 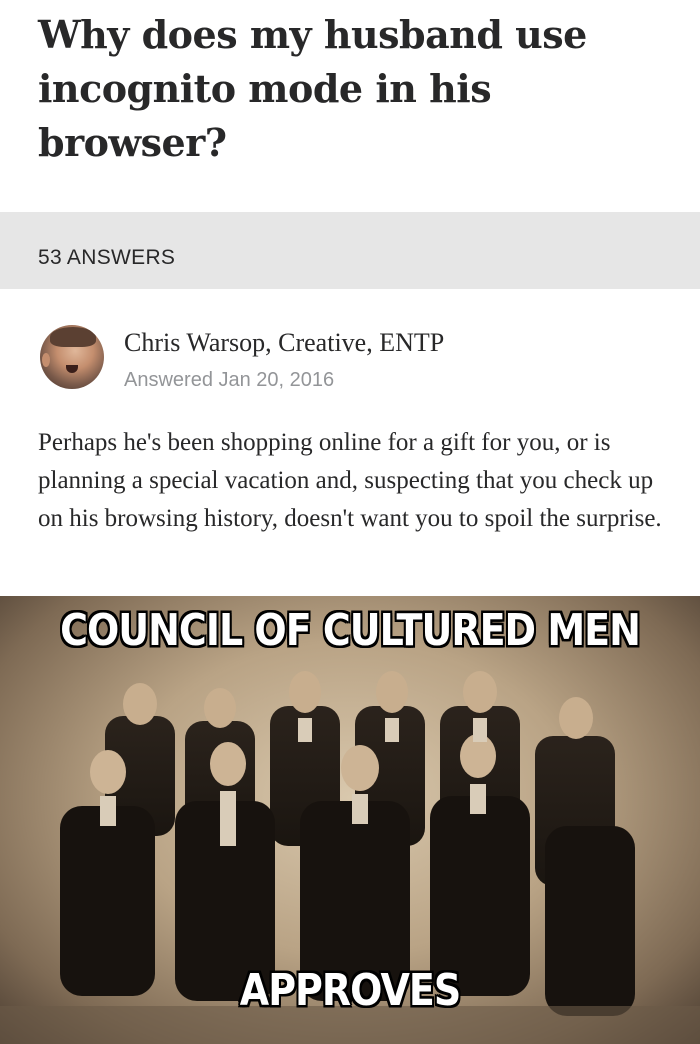 What do you see at coordinates (350, 990) in the screenshot?
I see `meme-bottom-caption: APPROVES` at bounding box center [350, 990].